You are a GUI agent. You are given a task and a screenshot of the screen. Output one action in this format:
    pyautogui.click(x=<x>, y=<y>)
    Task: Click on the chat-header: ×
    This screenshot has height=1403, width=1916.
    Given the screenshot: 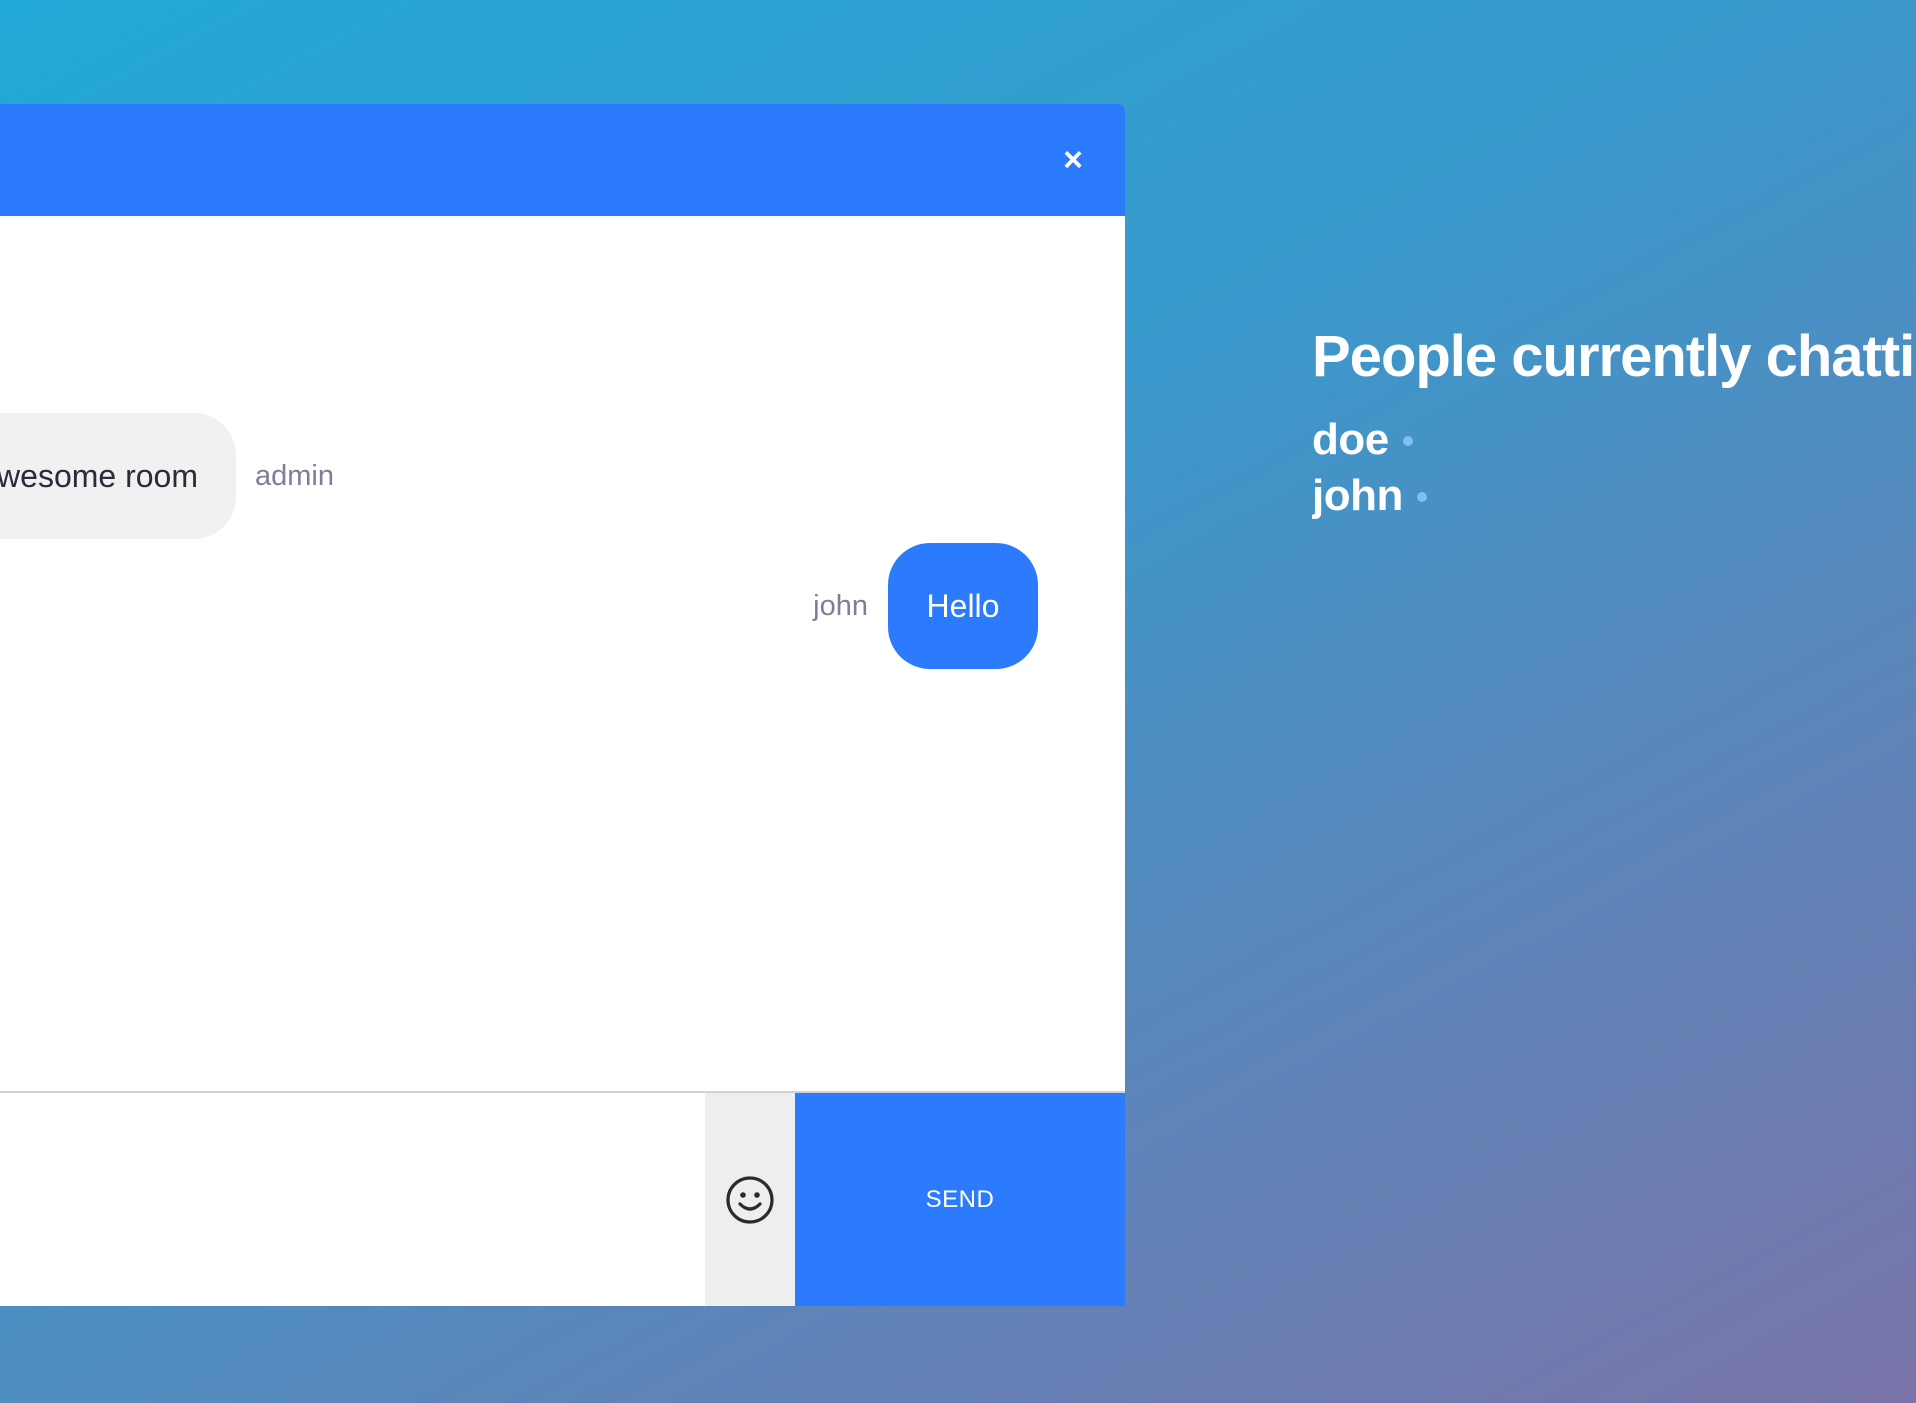 What is the action you would take?
    pyautogui.click(x=562, y=160)
    